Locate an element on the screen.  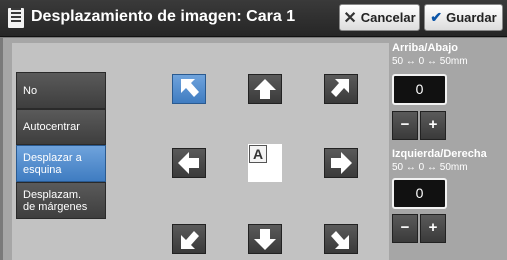
horizontal-shift-value: 0 is located at coordinates (419, 193).